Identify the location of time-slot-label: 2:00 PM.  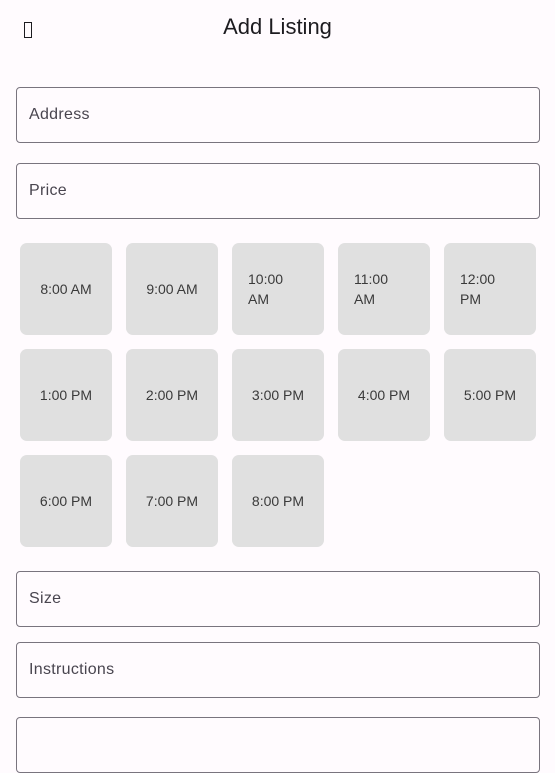
(172, 395).